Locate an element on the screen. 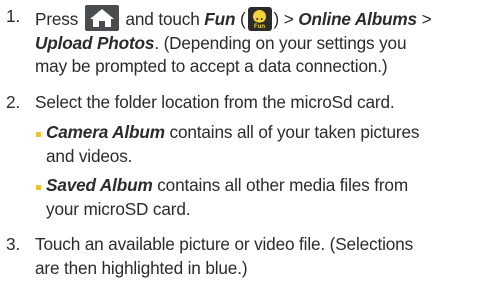  step-number: 1. is located at coordinates (13, 16).